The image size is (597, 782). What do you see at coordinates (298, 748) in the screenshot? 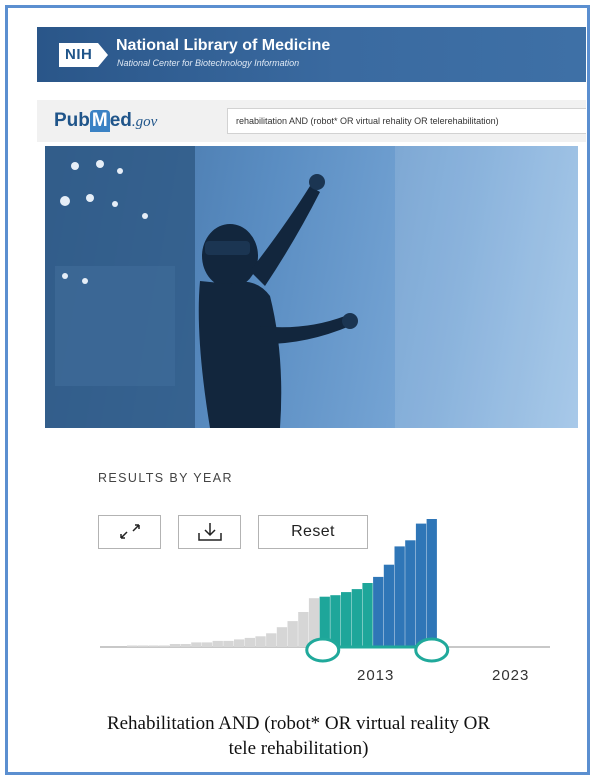
I see `caption-line-2: tele rehabilitation)` at bounding box center [298, 748].